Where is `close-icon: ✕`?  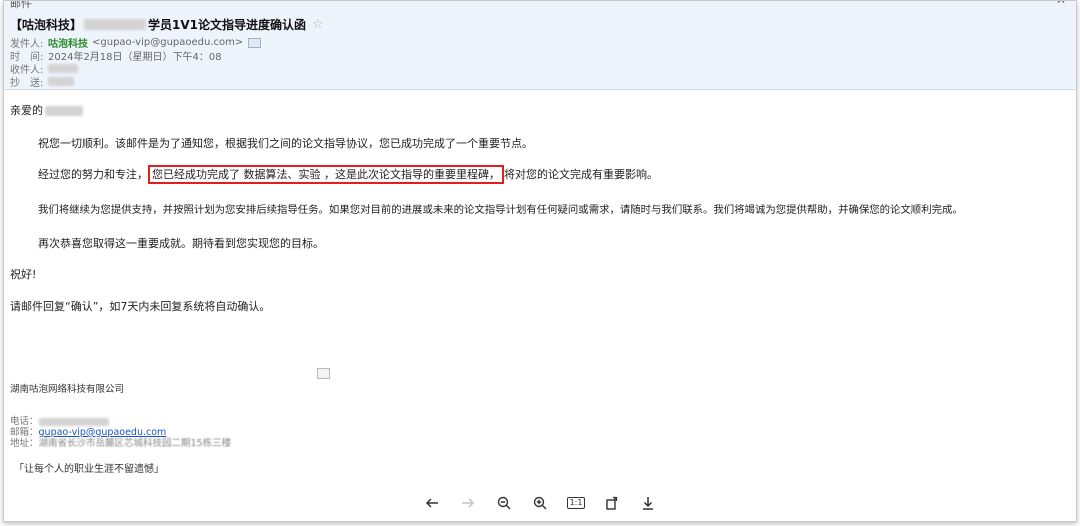 close-icon: ✕ is located at coordinates (1061, 4).